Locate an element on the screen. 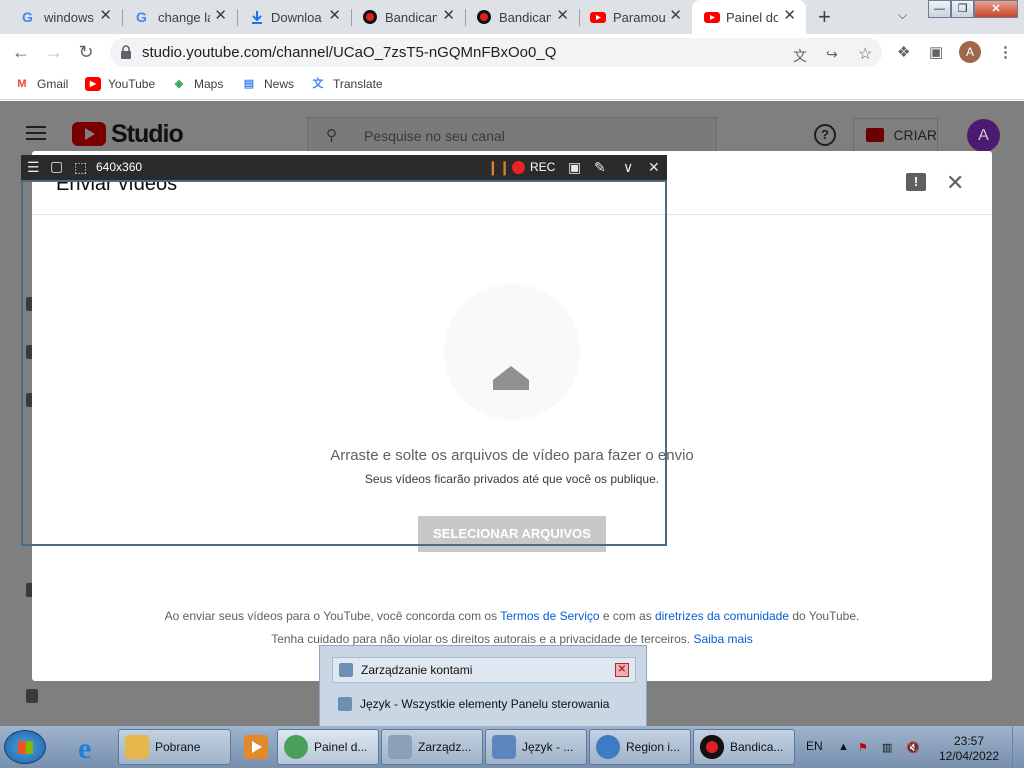 This screenshot has width=1024, height=768. bandicam-menu-icon: ☰ is located at coordinates (33, 167).